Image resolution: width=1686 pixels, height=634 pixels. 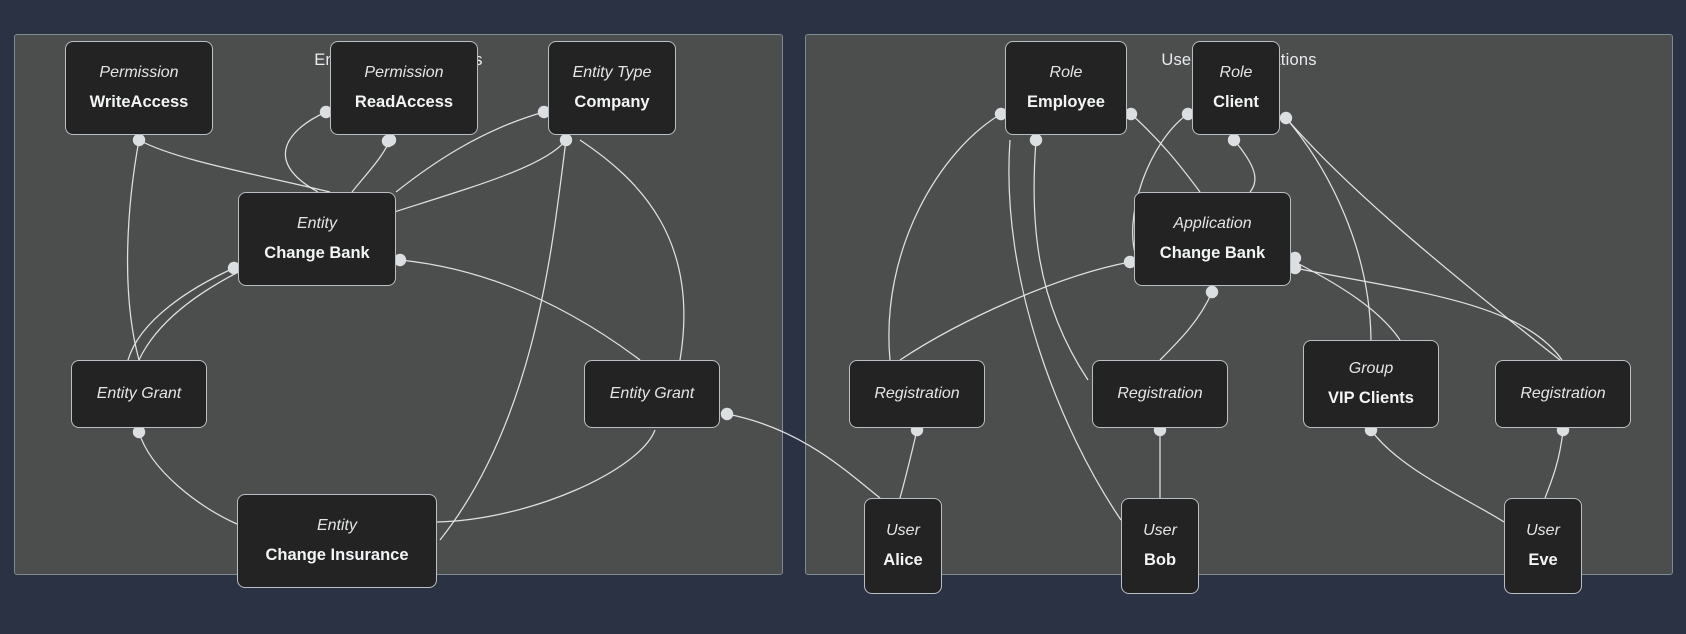 What do you see at coordinates (1371, 384) in the screenshot?
I see `node-group_vip: Group VIP Clients` at bounding box center [1371, 384].